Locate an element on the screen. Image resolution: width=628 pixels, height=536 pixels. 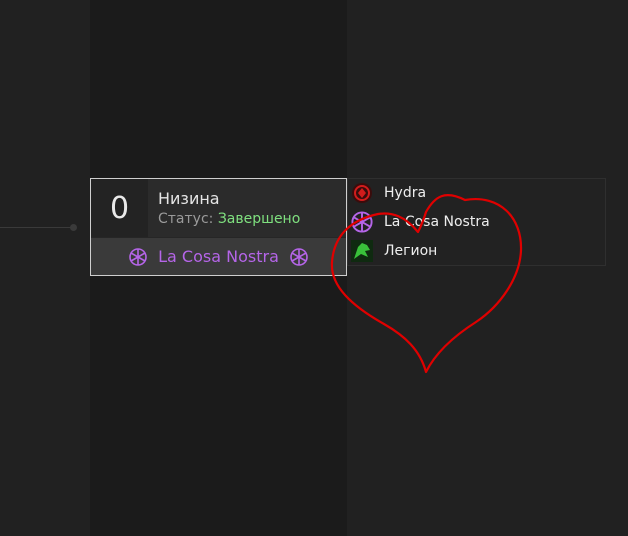
team-name: La Cosa Nostra is located at coordinates (437, 222).